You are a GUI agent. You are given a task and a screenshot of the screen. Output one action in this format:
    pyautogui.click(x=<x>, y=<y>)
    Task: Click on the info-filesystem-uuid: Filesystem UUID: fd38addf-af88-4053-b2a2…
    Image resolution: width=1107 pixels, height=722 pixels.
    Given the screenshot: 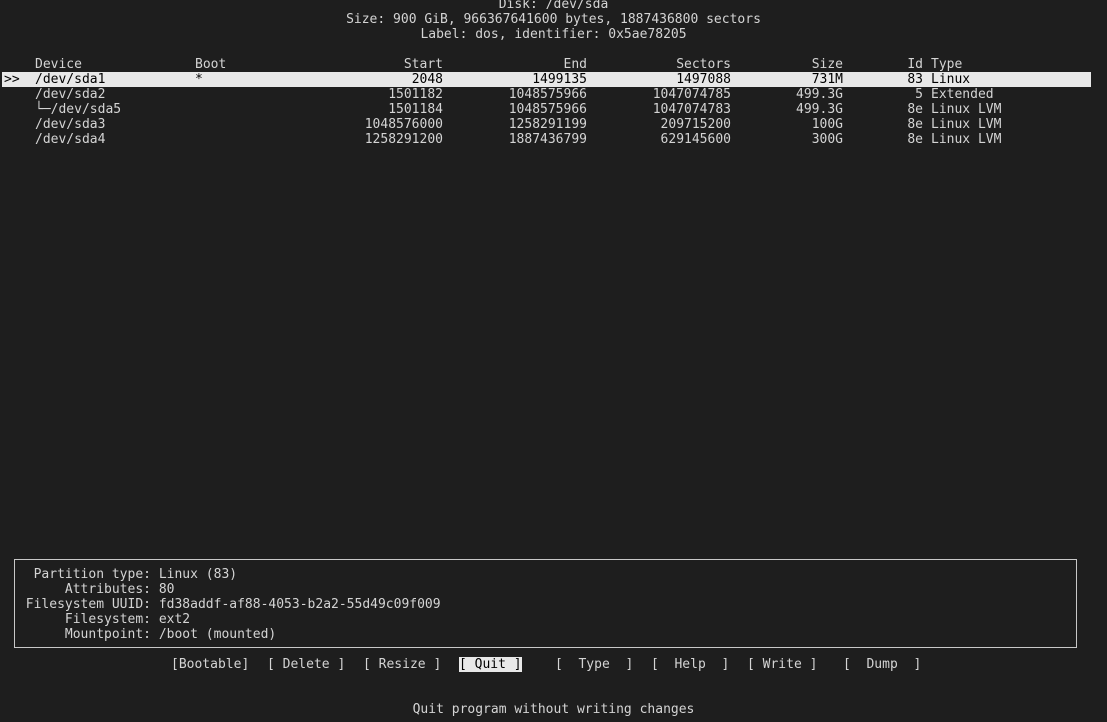 What is the action you would take?
    pyautogui.click(x=230, y=604)
    